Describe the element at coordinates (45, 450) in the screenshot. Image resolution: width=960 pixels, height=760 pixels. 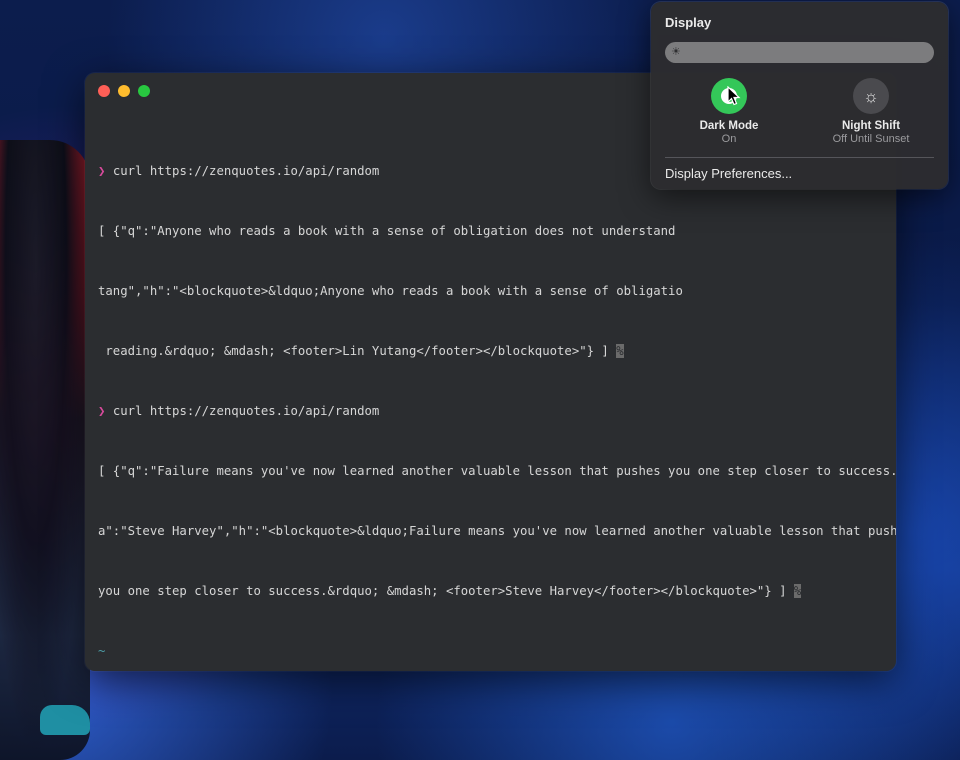
I see `wallpaper-figure` at that location.